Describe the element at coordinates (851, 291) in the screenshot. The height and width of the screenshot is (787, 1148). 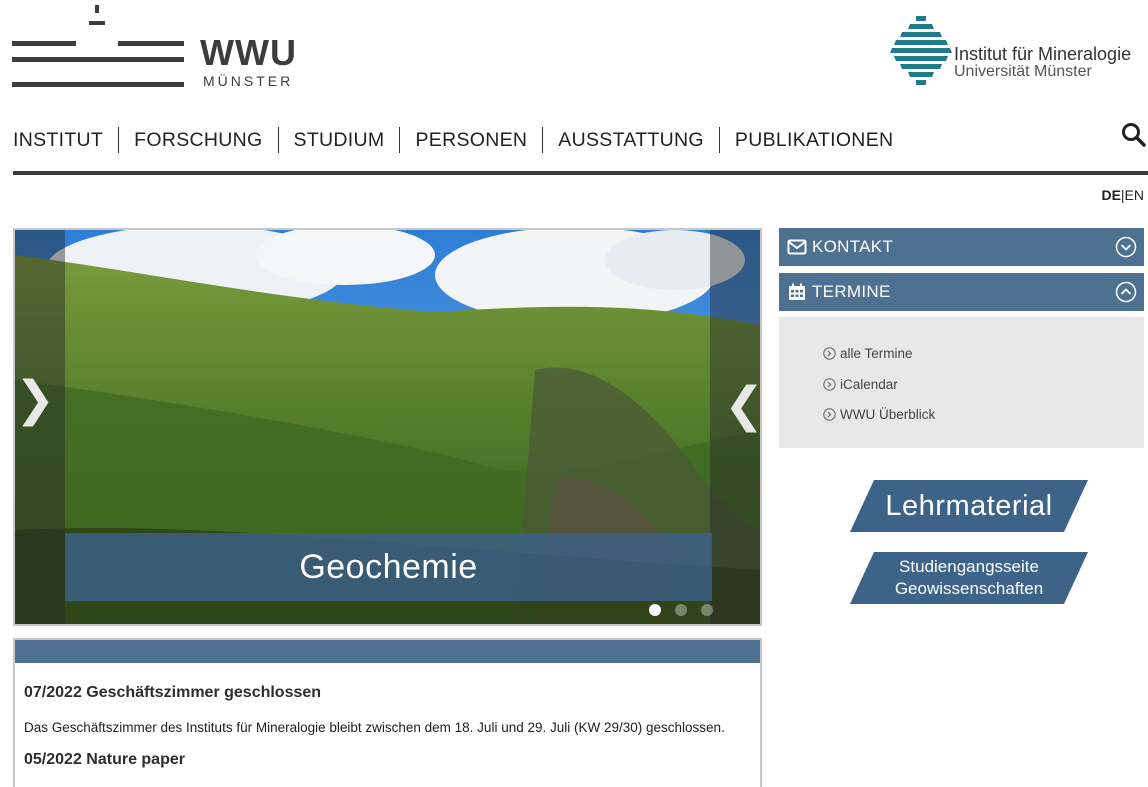
I see `accordion-termine-label: TERMINE` at that location.